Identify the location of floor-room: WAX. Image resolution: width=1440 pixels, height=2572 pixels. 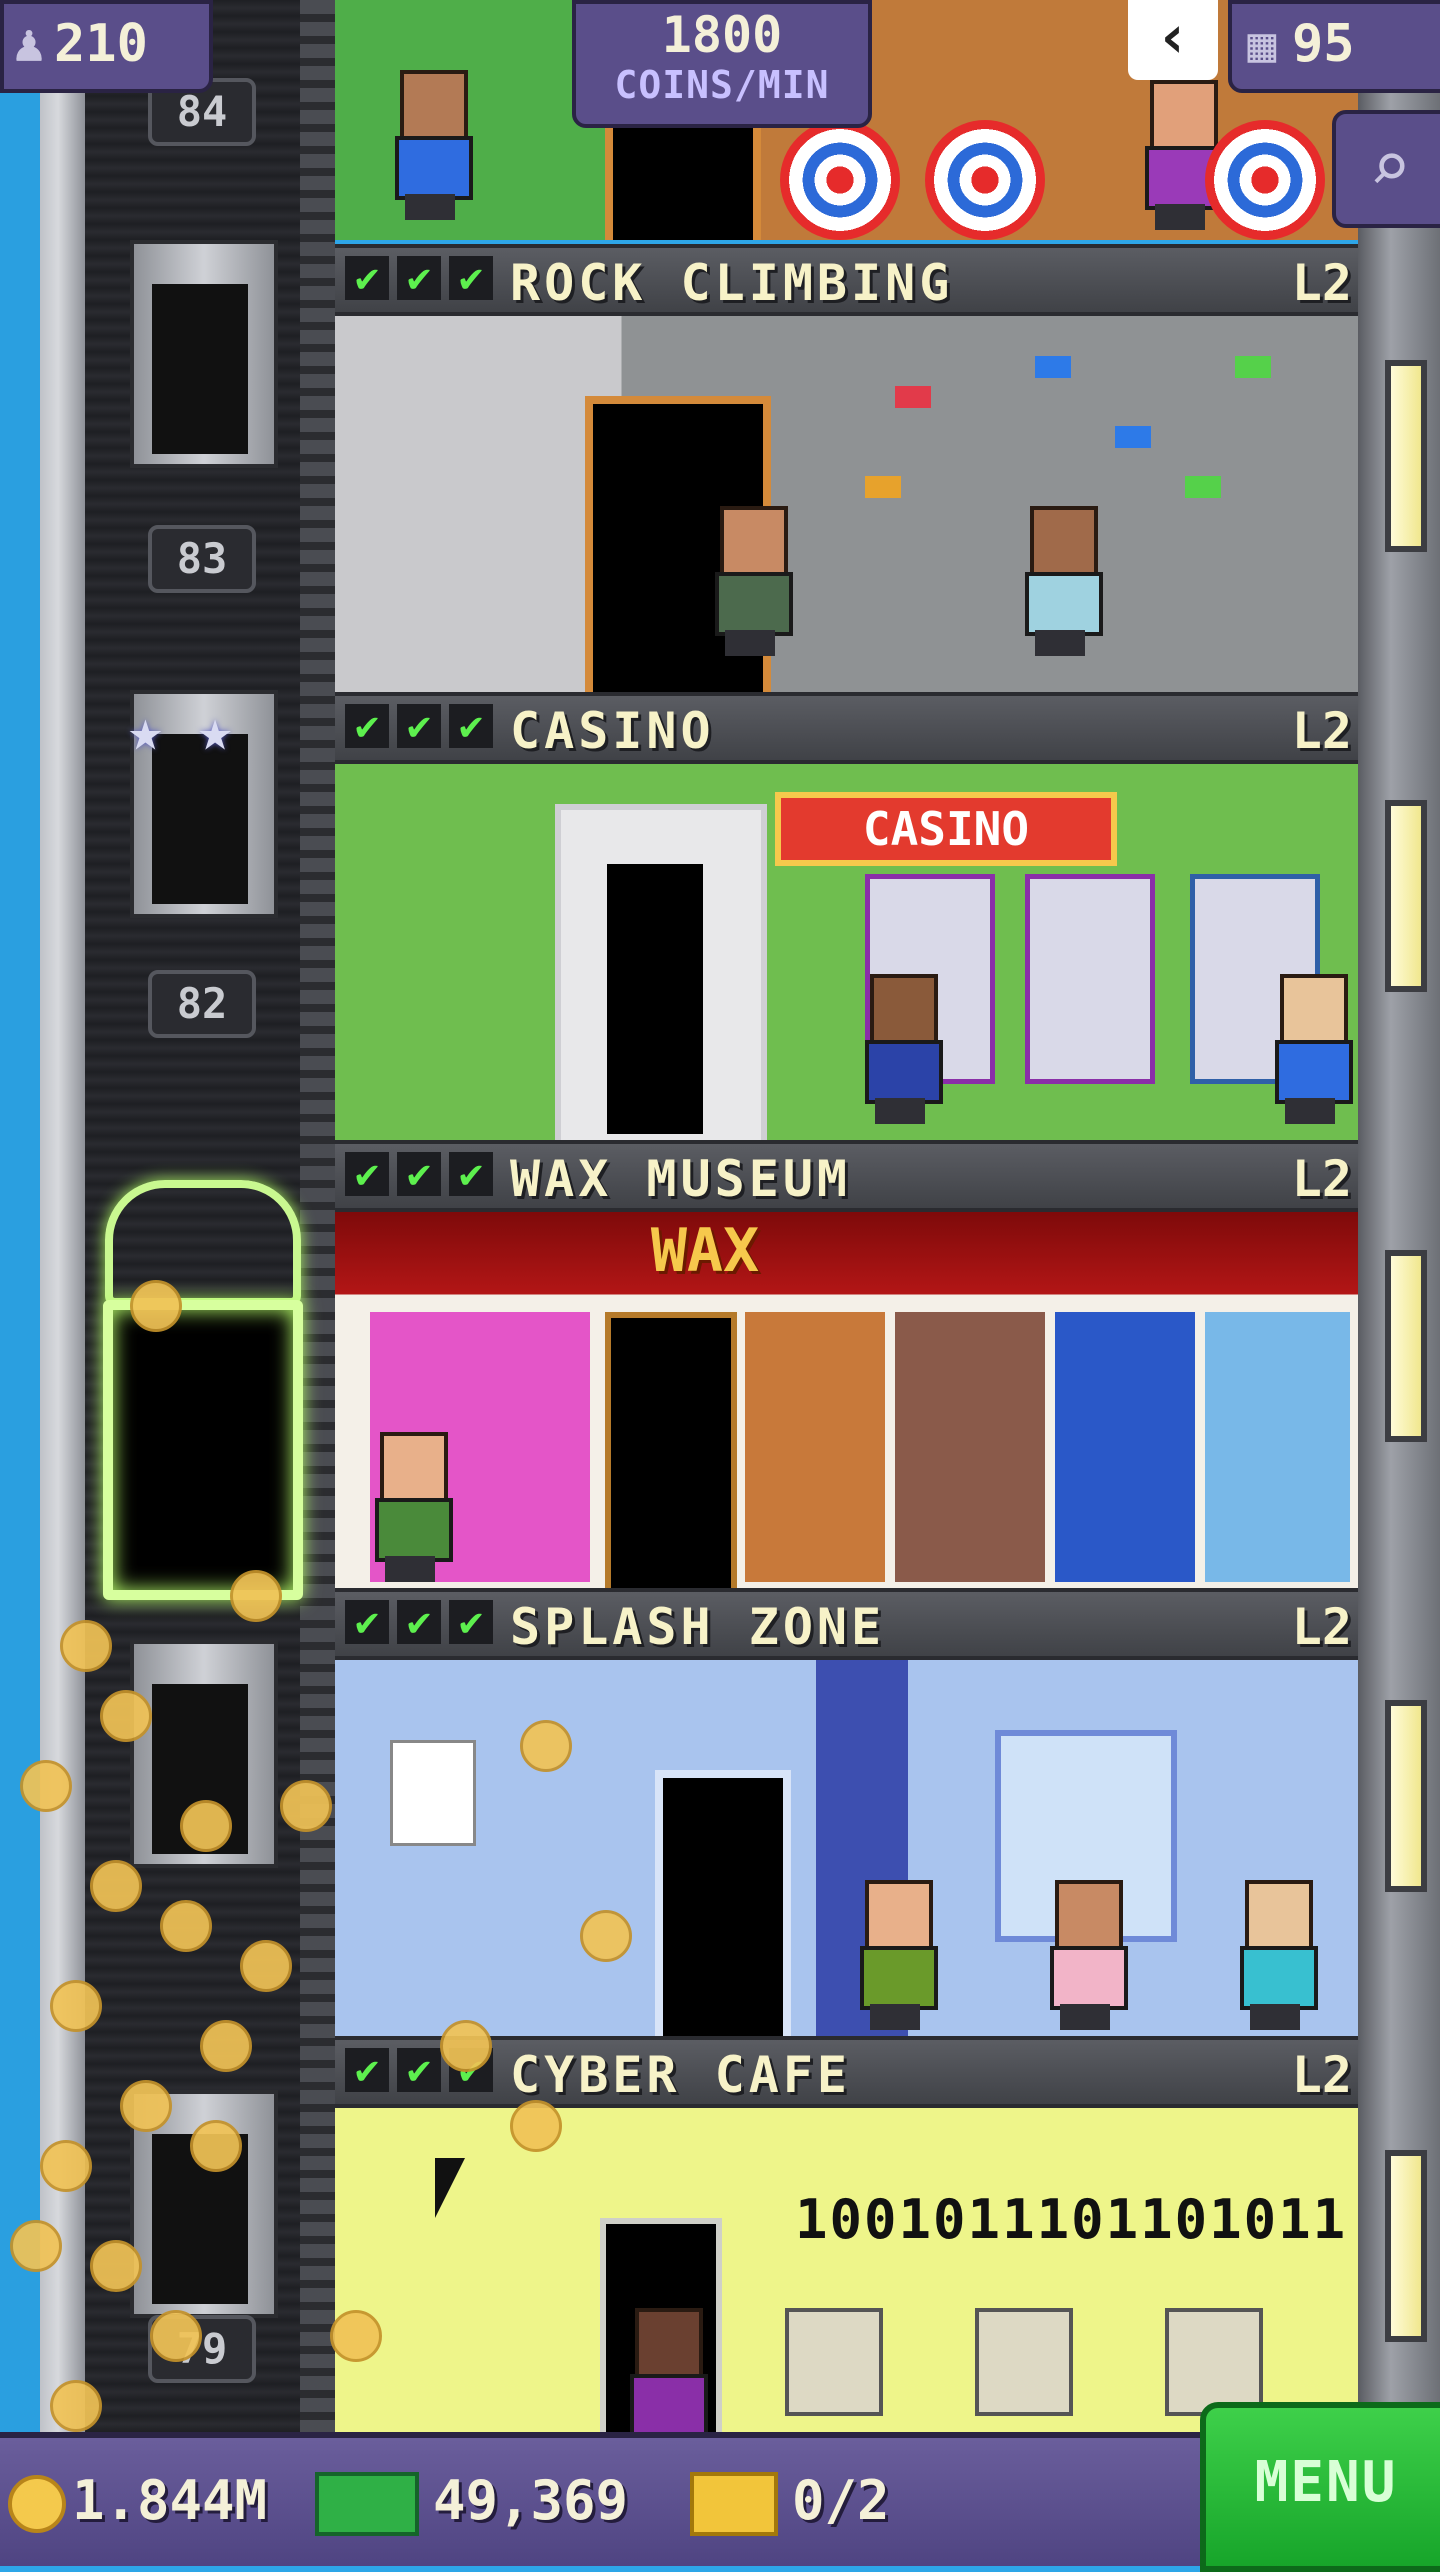
(846, 1400).